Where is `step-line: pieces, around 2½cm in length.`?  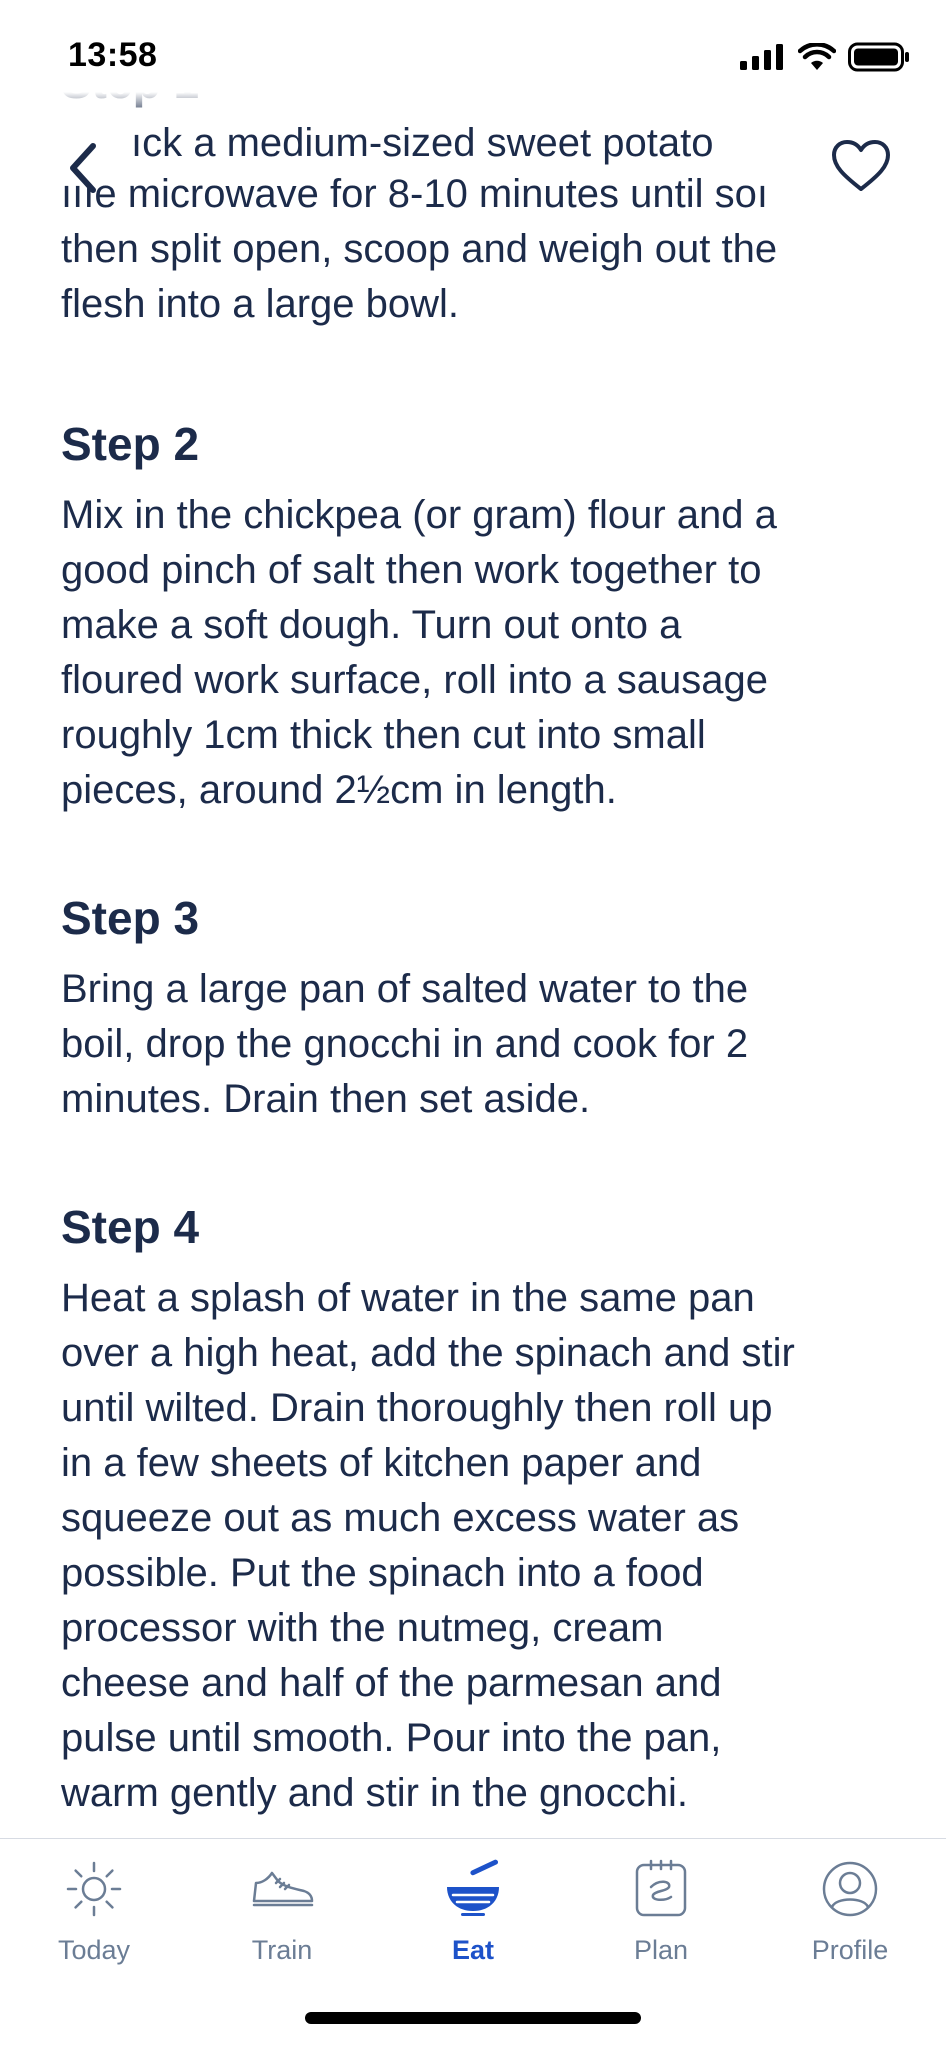
step-line: pieces, around 2½cm in length. is located at coordinates (339, 790).